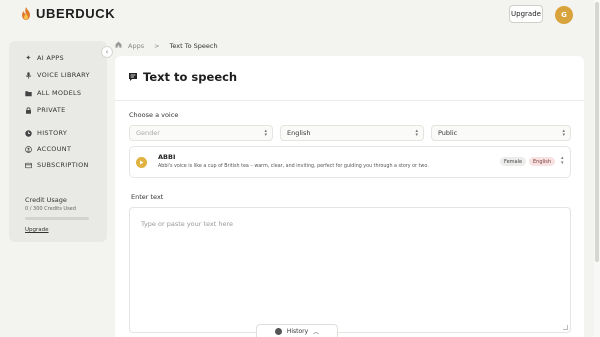 Image resolution: width=600 pixels, height=337 pixels. What do you see at coordinates (28, 149) in the screenshot?
I see `user-icon` at bounding box center [28, 149].